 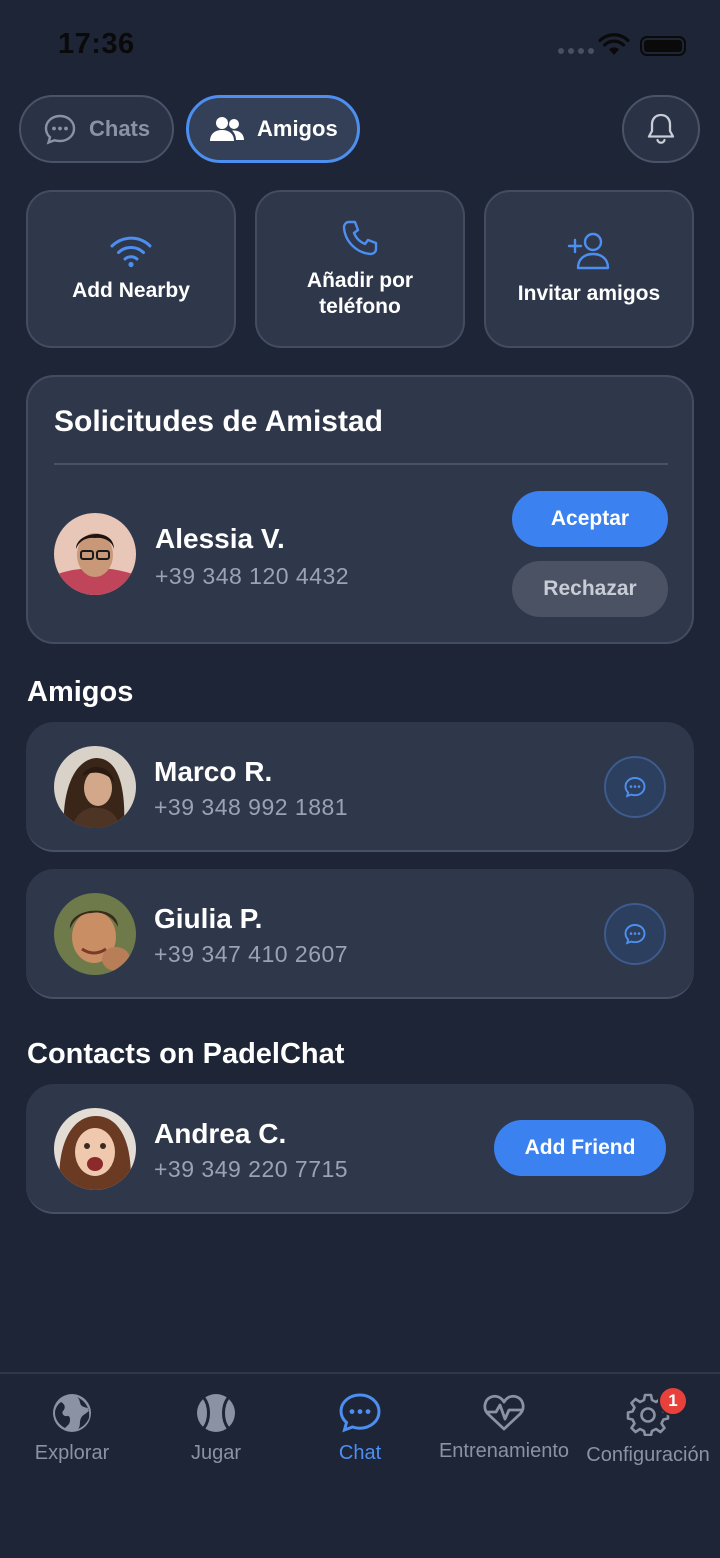 What do you see at coordinates (504, 1451) in the screenshot?
I see `tab-entrenamiento-label: Entrenamiento` at bounding box center [504, 1451].